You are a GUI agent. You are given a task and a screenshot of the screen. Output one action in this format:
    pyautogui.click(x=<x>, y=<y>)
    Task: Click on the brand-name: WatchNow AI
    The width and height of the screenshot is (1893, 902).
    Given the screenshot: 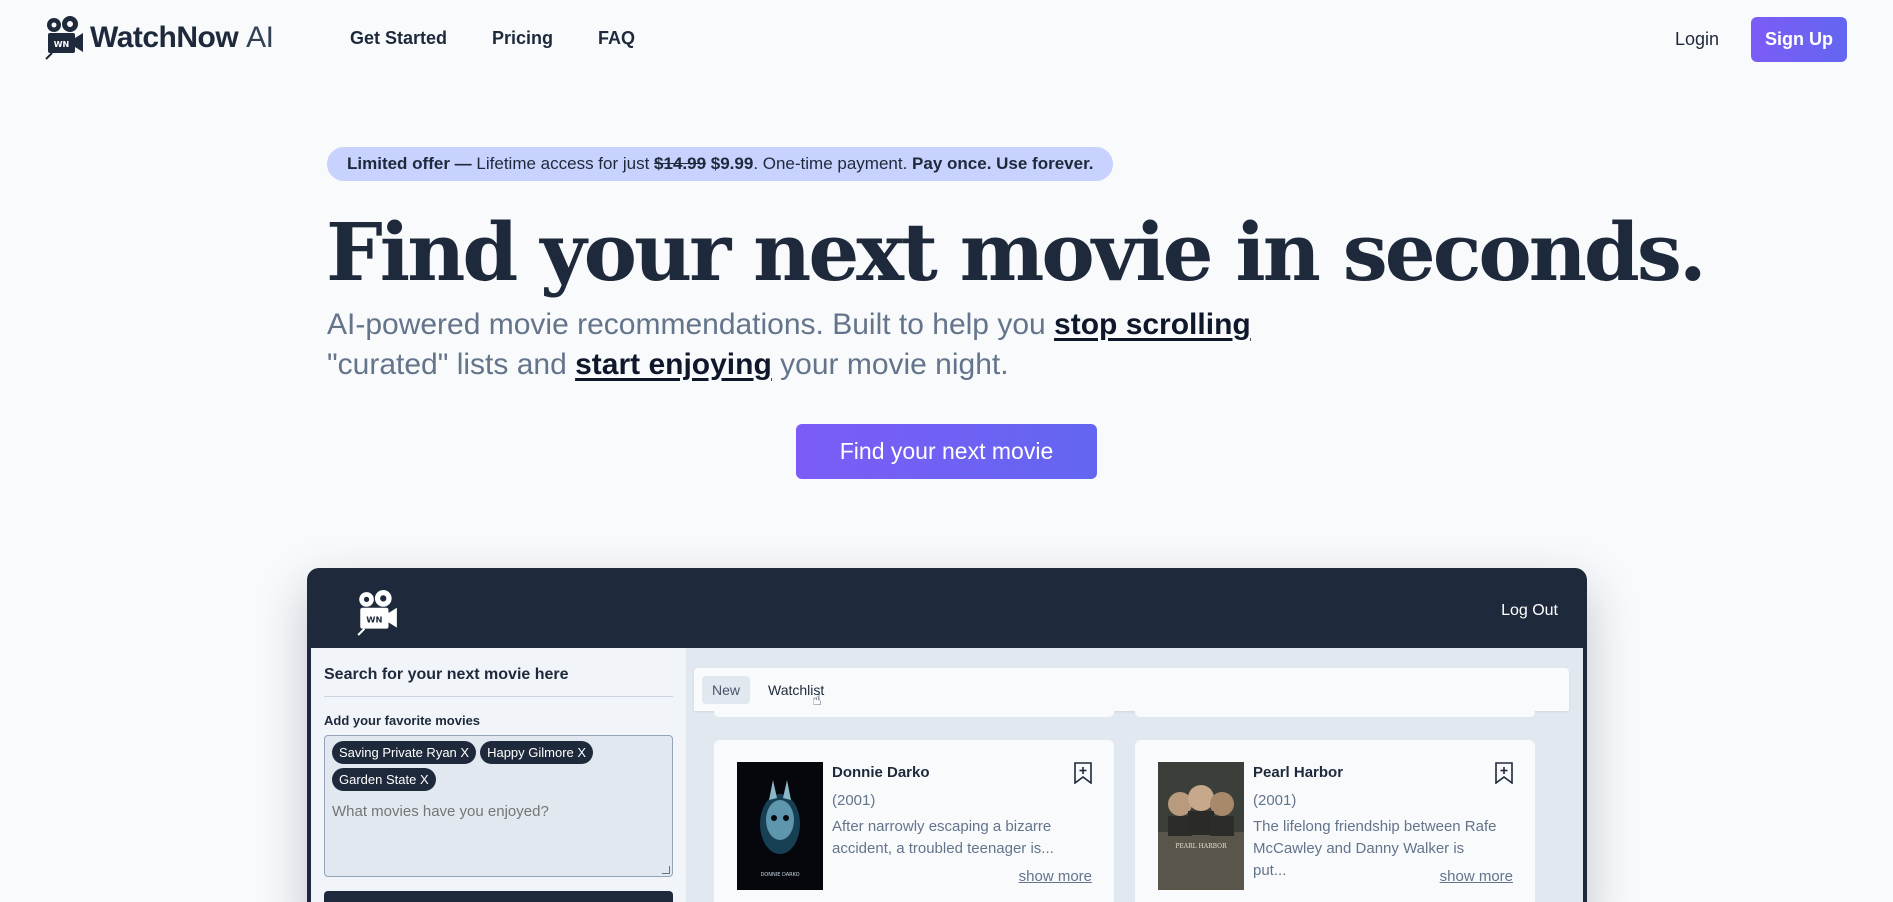 What is the action you would take?
    pyautogui.click(x=182, y=38)
    